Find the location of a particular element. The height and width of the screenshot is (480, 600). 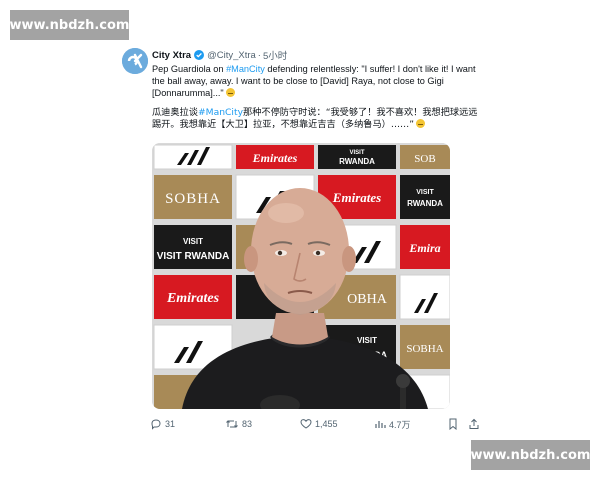

author-avatar is located at coordinates (135, 61).